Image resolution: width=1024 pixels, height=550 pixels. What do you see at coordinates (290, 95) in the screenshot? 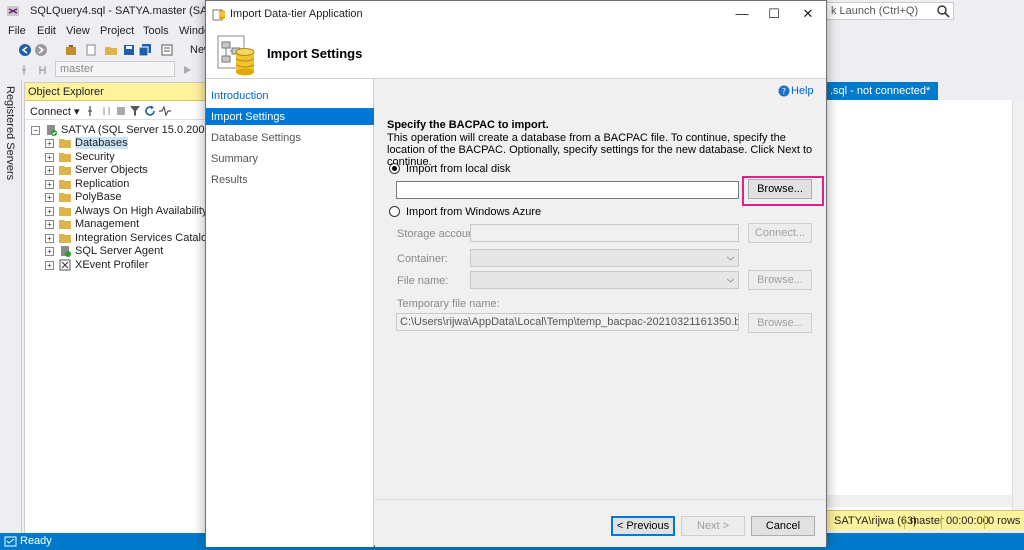
I see `nav-introduction: Introduction` at bounding box center [290, 95].